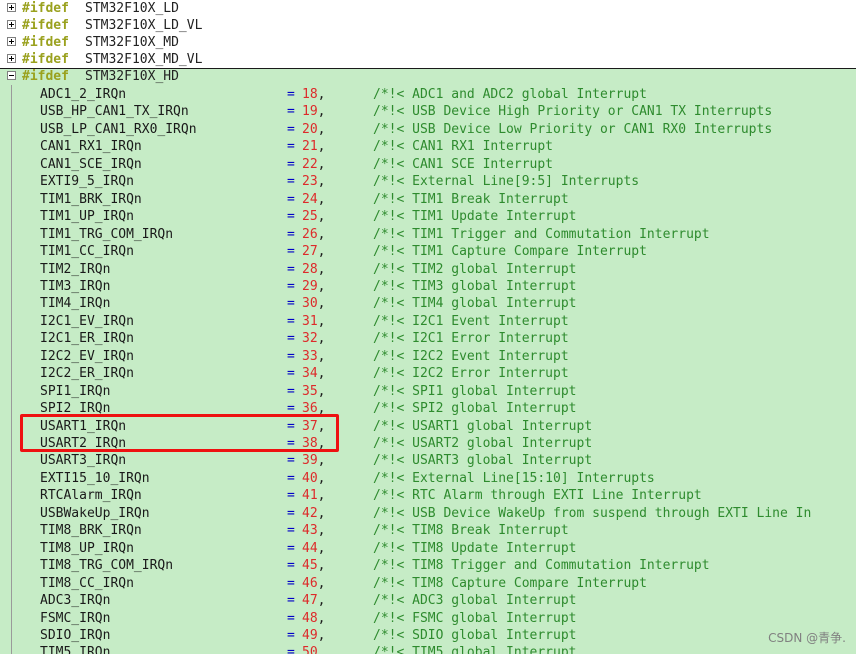 The image size is (856, 654). Describe the element at coordinates (310, 321) in the screenshot. I see `enum-value: 31` at that location.